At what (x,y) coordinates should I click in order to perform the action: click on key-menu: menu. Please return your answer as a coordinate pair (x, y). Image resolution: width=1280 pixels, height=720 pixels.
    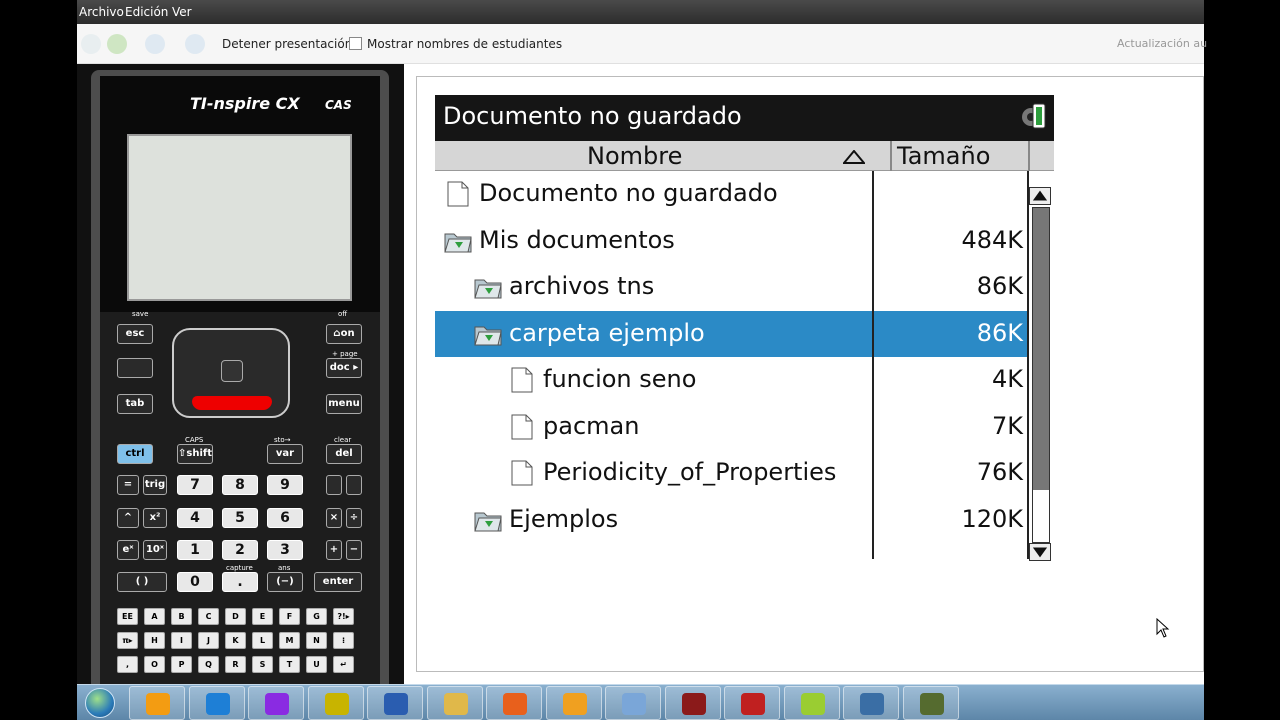
    Looking at the image, I should click on (344, 404).